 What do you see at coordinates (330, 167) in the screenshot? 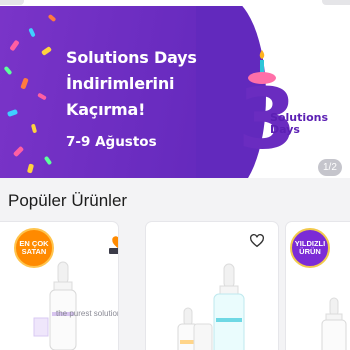
I see `banner-page-indicator: 1/2` at bounding box center [330, 167].